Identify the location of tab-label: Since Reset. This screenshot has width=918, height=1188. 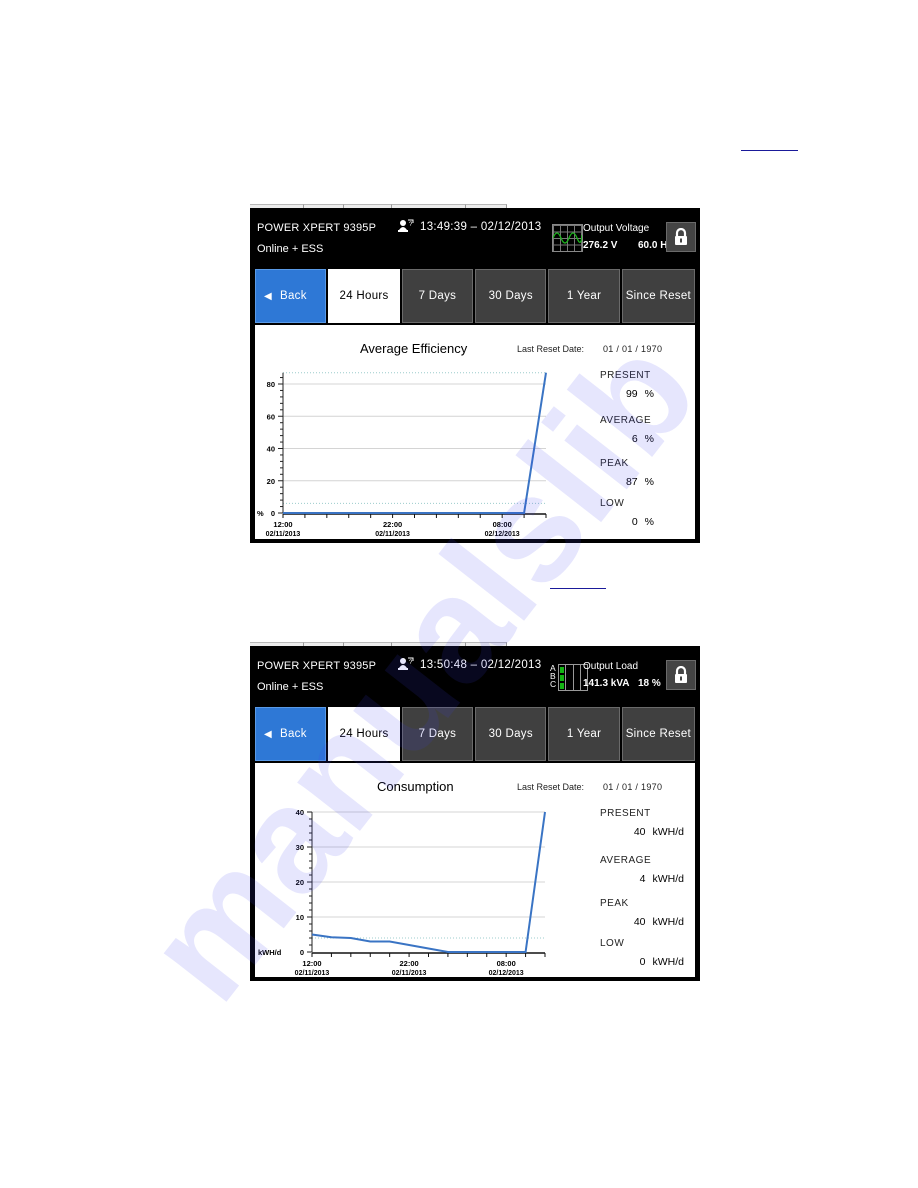
(658, 734).